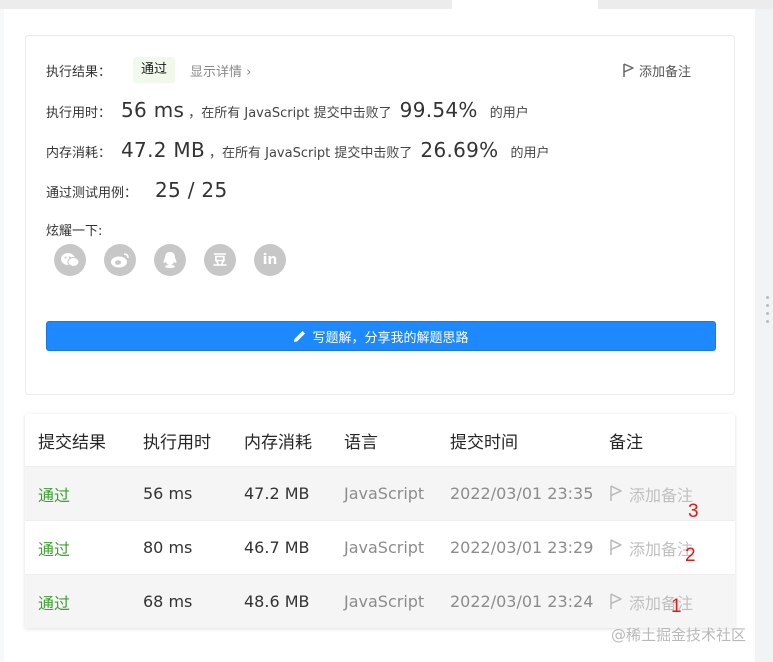 This screenshot has width=773, height=662. Describe the element at coordinates (522, 547) in the screenshot. I see `row-time: 2022/03/01 23:29` at that location.